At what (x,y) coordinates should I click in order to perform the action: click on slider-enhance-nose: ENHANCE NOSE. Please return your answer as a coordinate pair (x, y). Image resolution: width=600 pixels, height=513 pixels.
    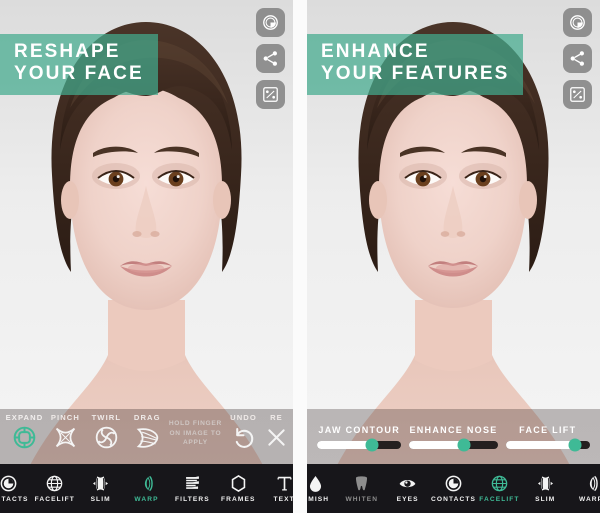
    Looking at the image, I should click on (453, 437).